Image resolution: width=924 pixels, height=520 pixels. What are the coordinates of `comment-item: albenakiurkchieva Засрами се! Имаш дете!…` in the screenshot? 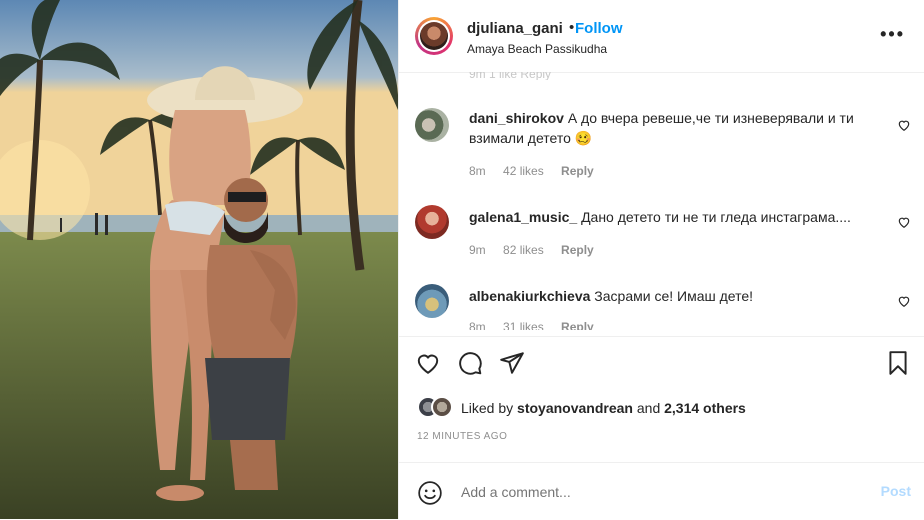 It's located at (661, 307).